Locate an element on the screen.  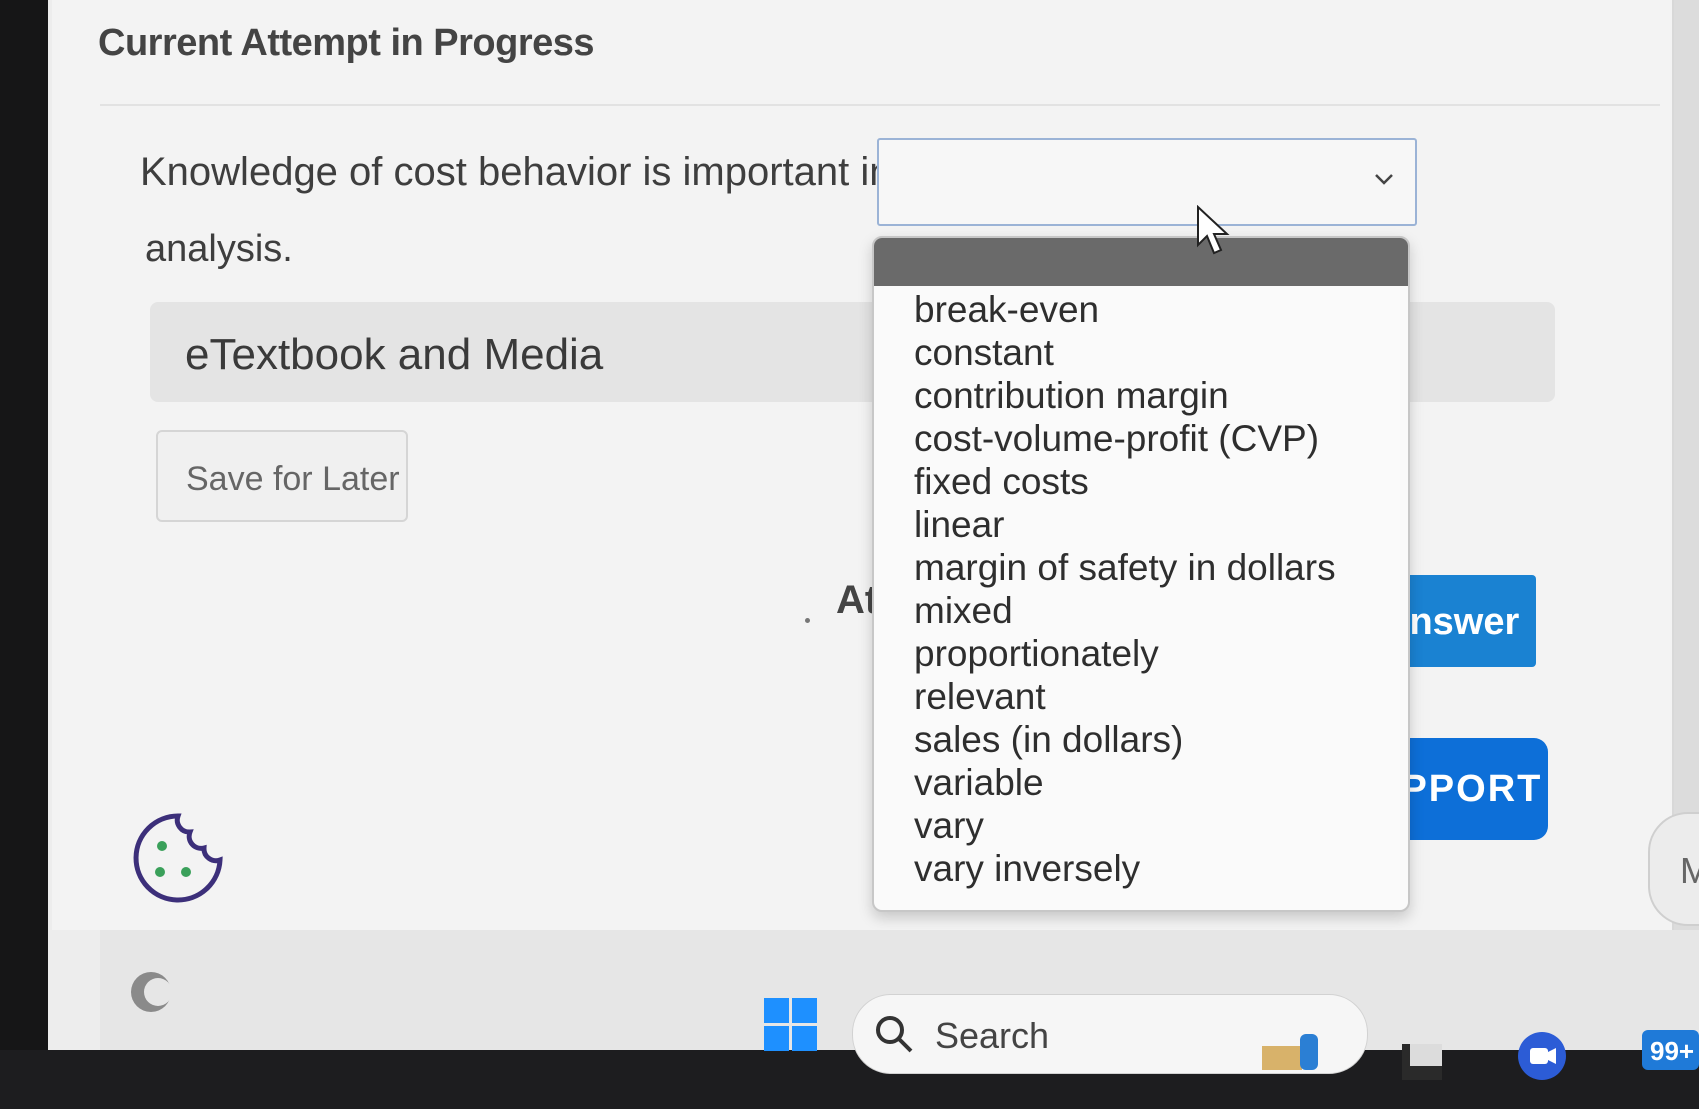
dropdown-blank-option is located at coordinates (1141, 262).